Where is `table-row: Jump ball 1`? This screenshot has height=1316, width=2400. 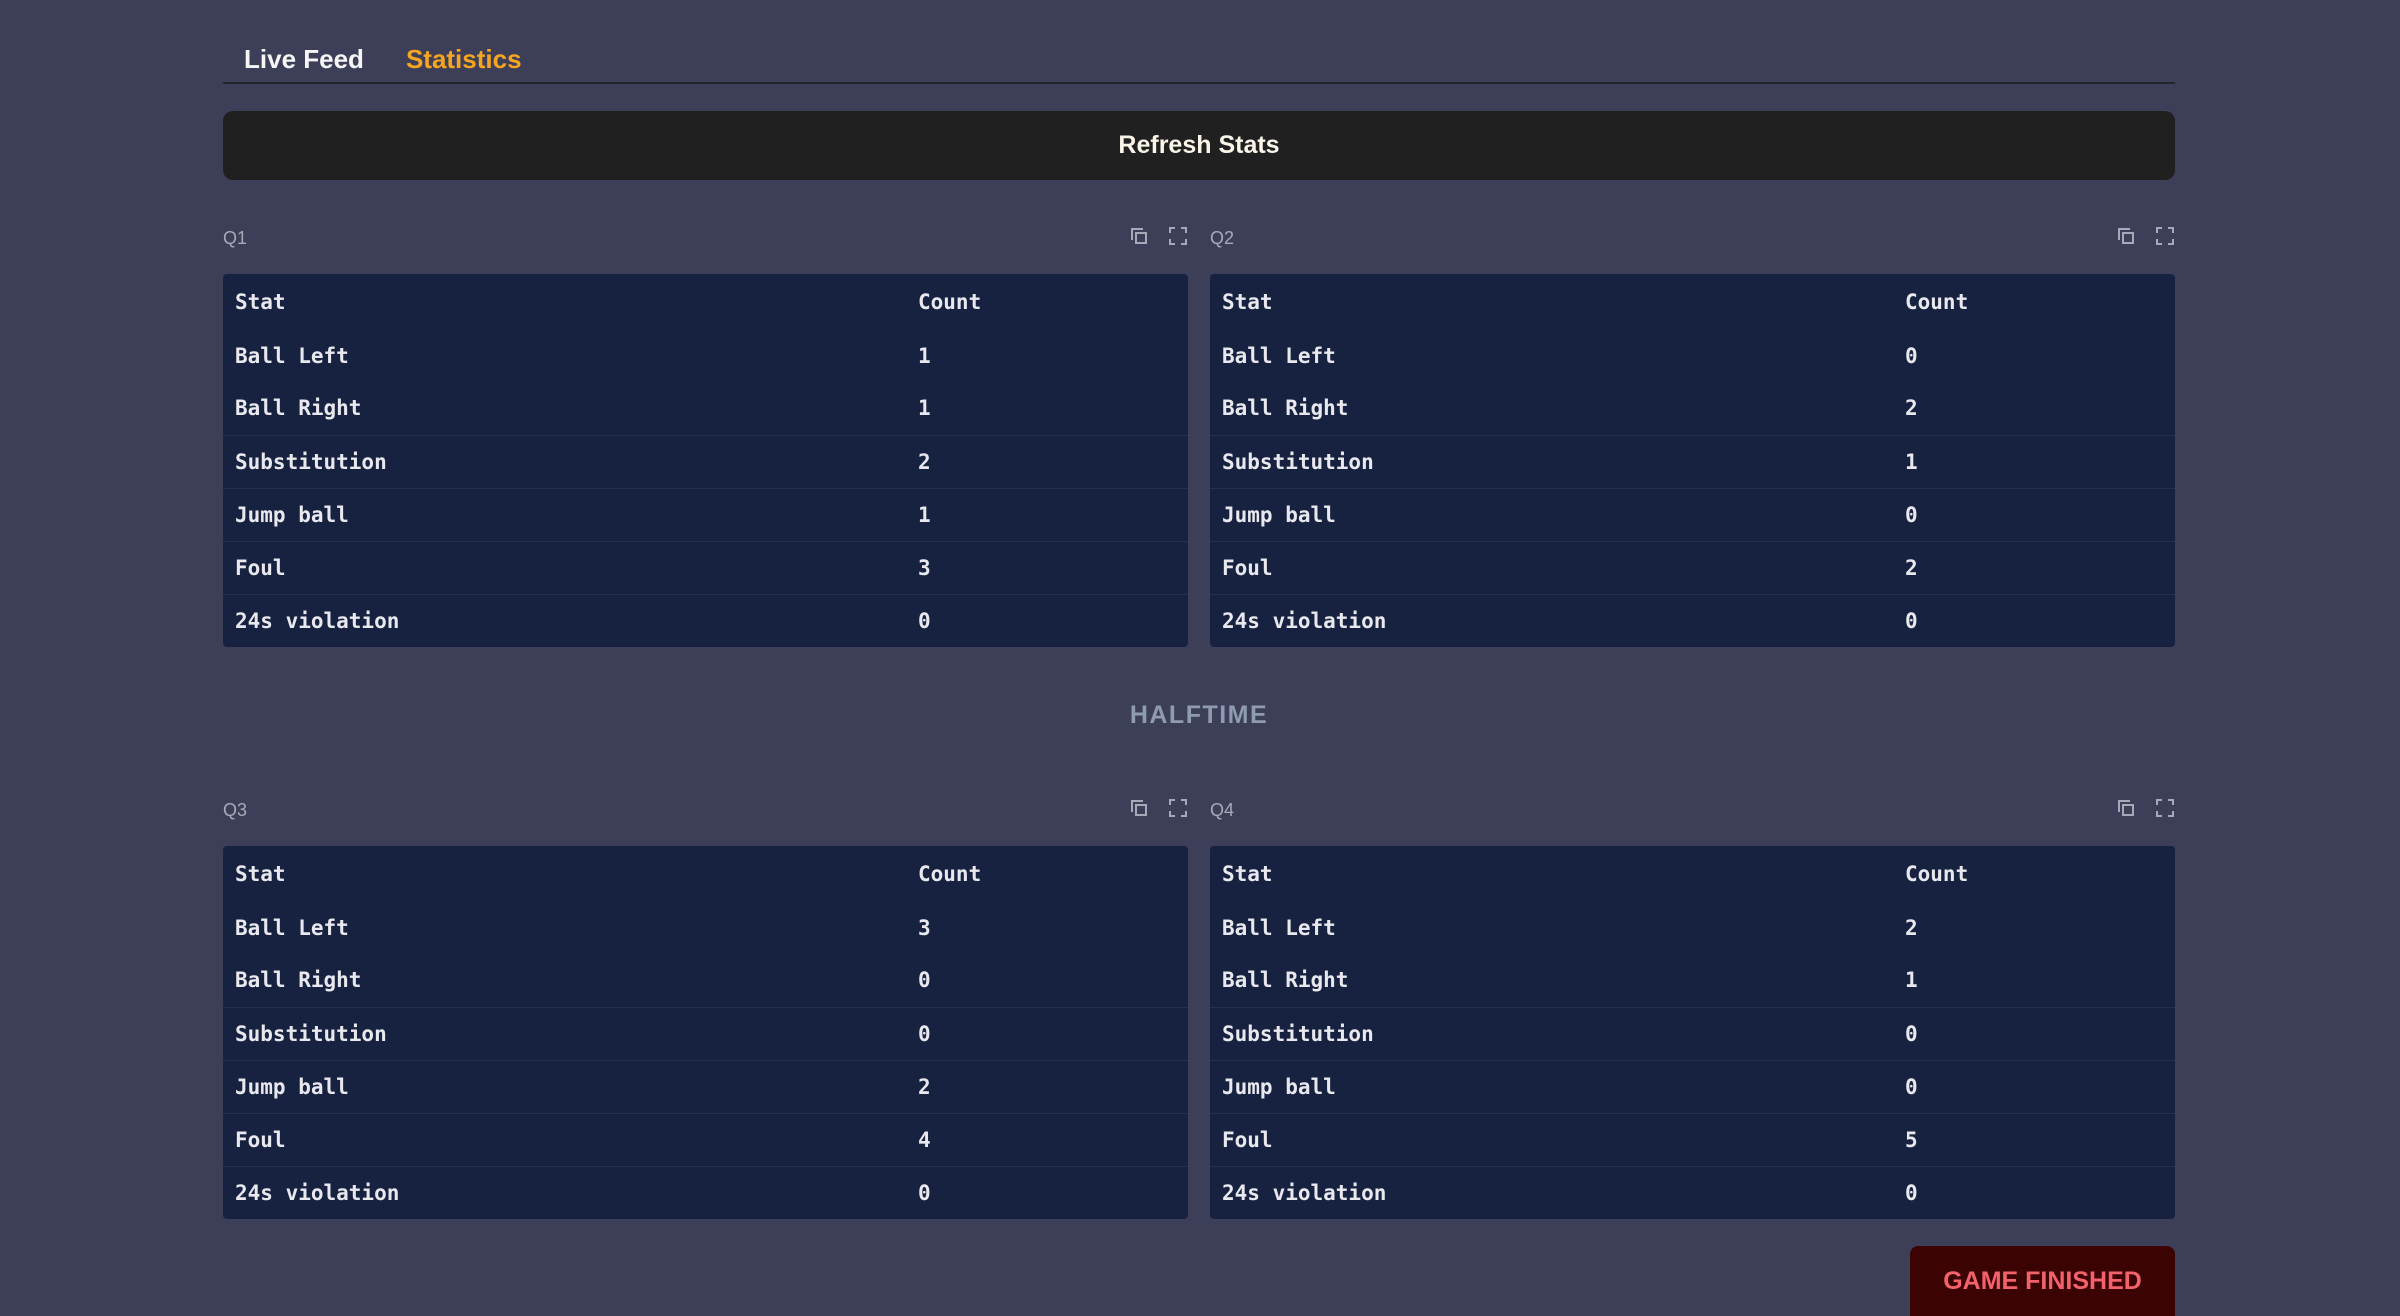 table-row: Jump ball 1 is located at coordinates (705, 514).